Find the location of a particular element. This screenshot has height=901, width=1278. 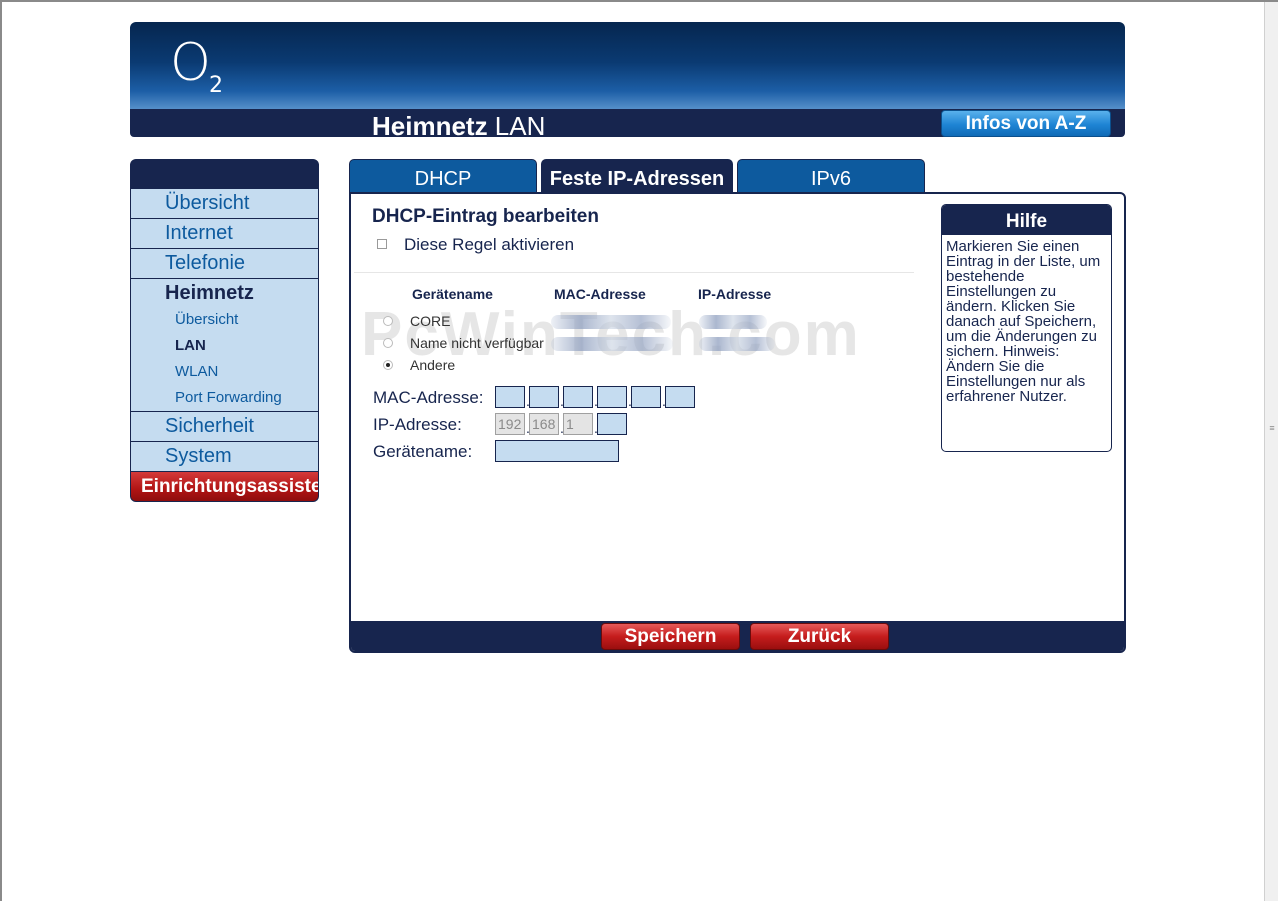

save-button: Speichern is located at coordinates (670, 636).